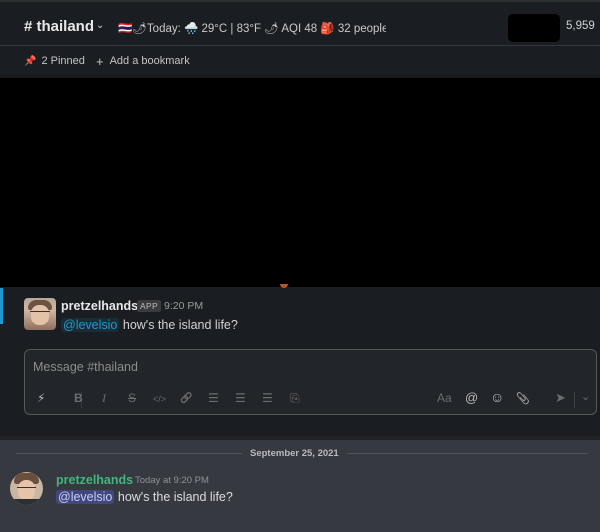  What do you see at coordinates (100, 61) in the screenshot?
I see `plus-icon: +` at bounding box center [100, 61].